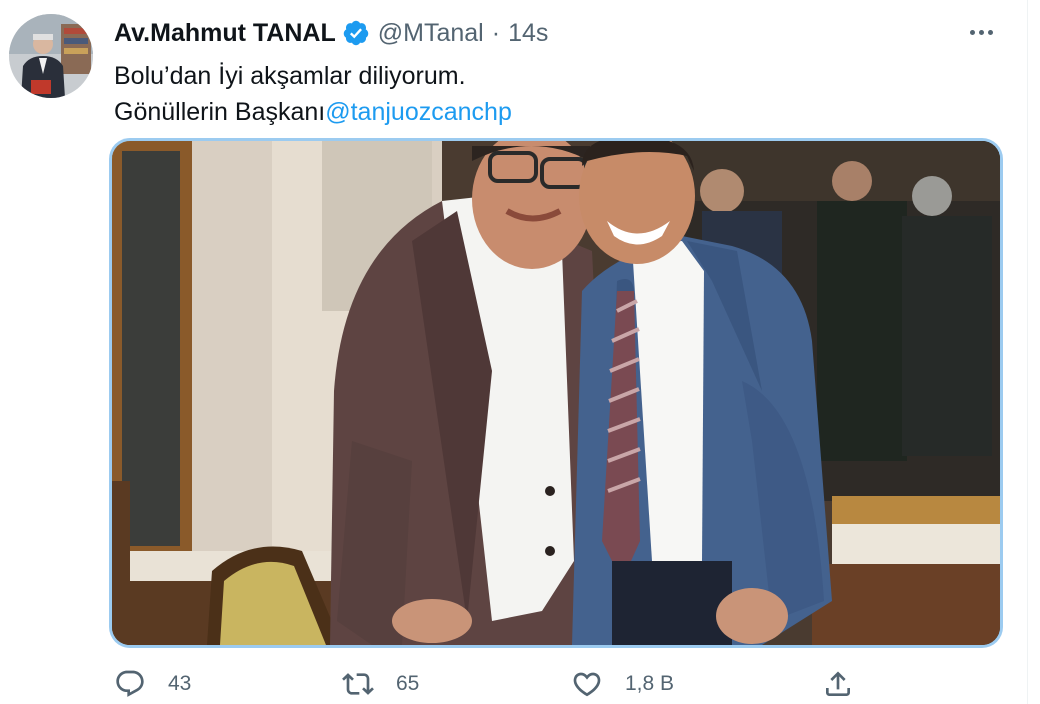 The image size is (1040, 704). Describe the element at coordinates (152, 684) in the screenshot. I see `reply-button: 43` at that location.